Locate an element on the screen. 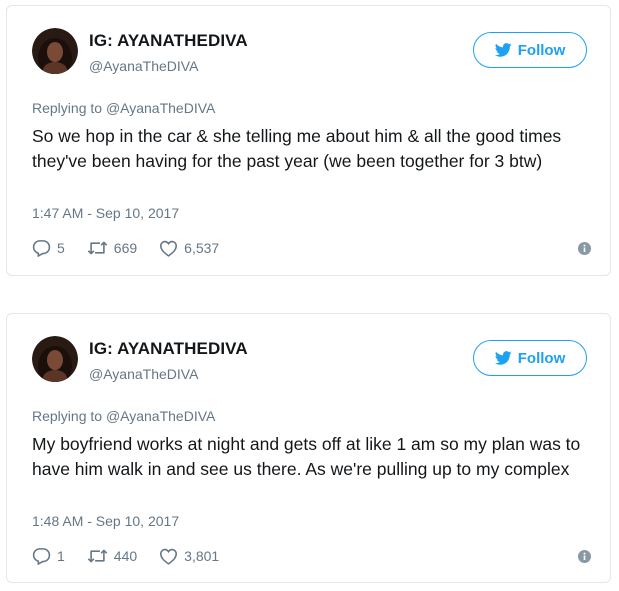 This screenshot has height=591, width=619. like-action: 3,801 is located at coordinates (189, 556).